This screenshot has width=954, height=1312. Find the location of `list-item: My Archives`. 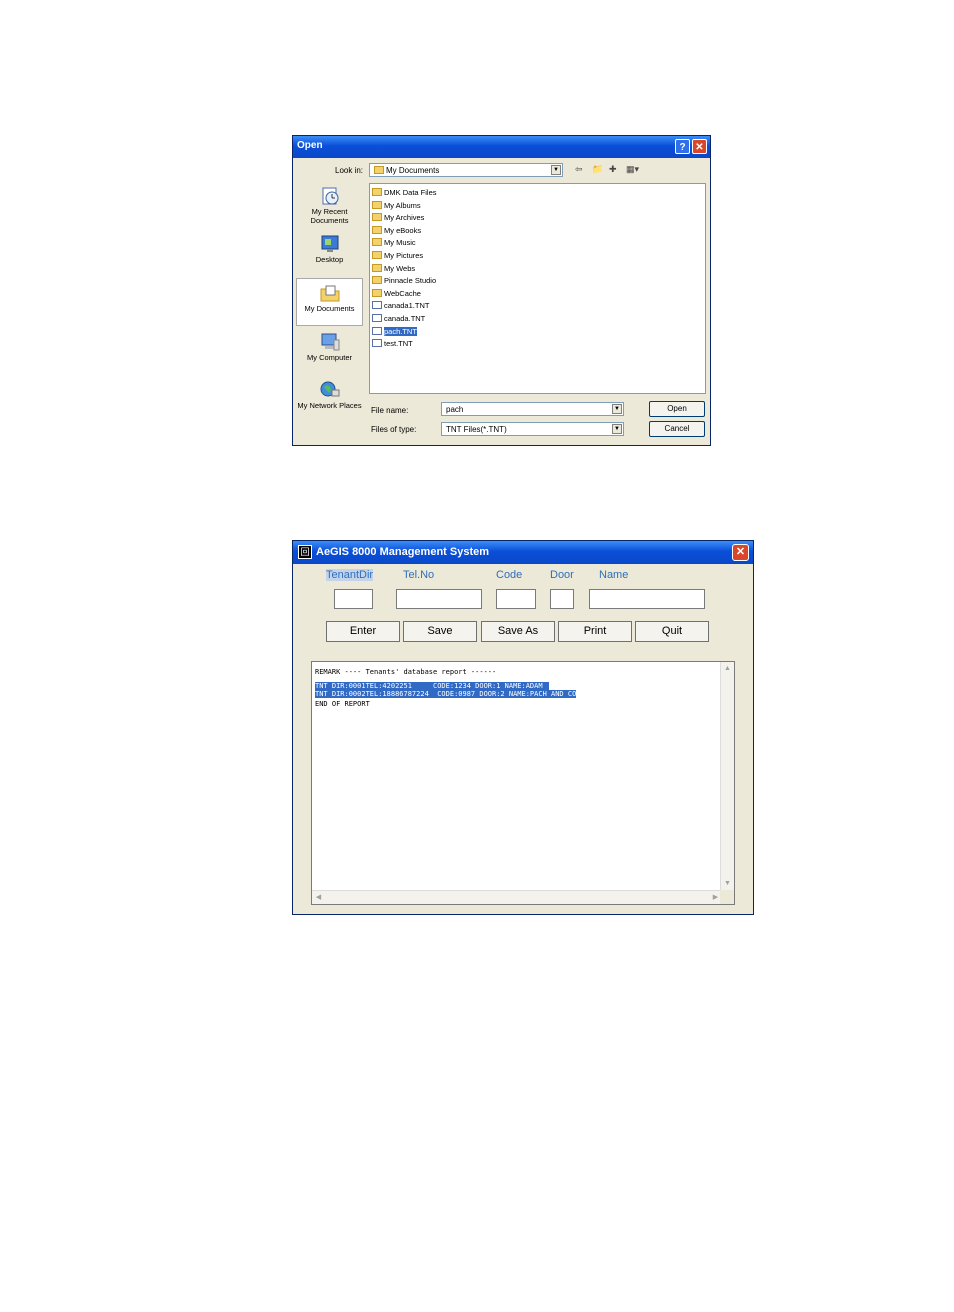

list-item: My Archives is located at coordinates (398, 218).